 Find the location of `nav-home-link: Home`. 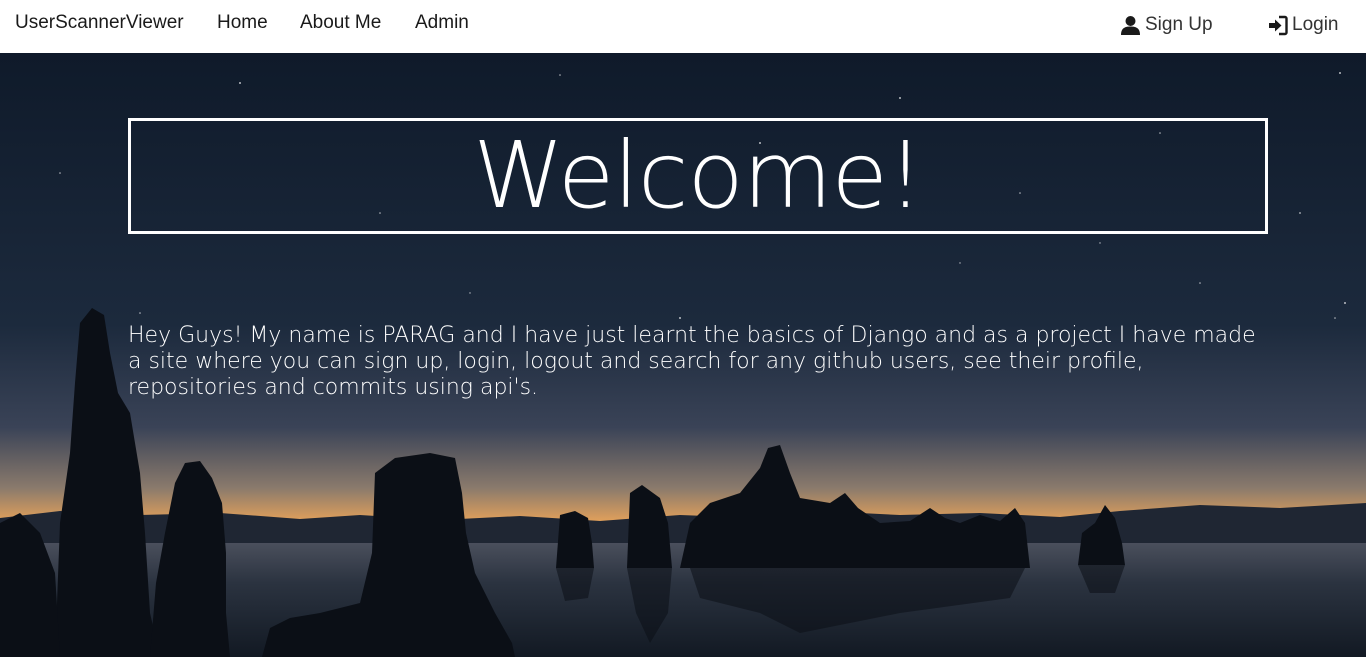

nav-home-link: Home is located at coordinates (242, 23).